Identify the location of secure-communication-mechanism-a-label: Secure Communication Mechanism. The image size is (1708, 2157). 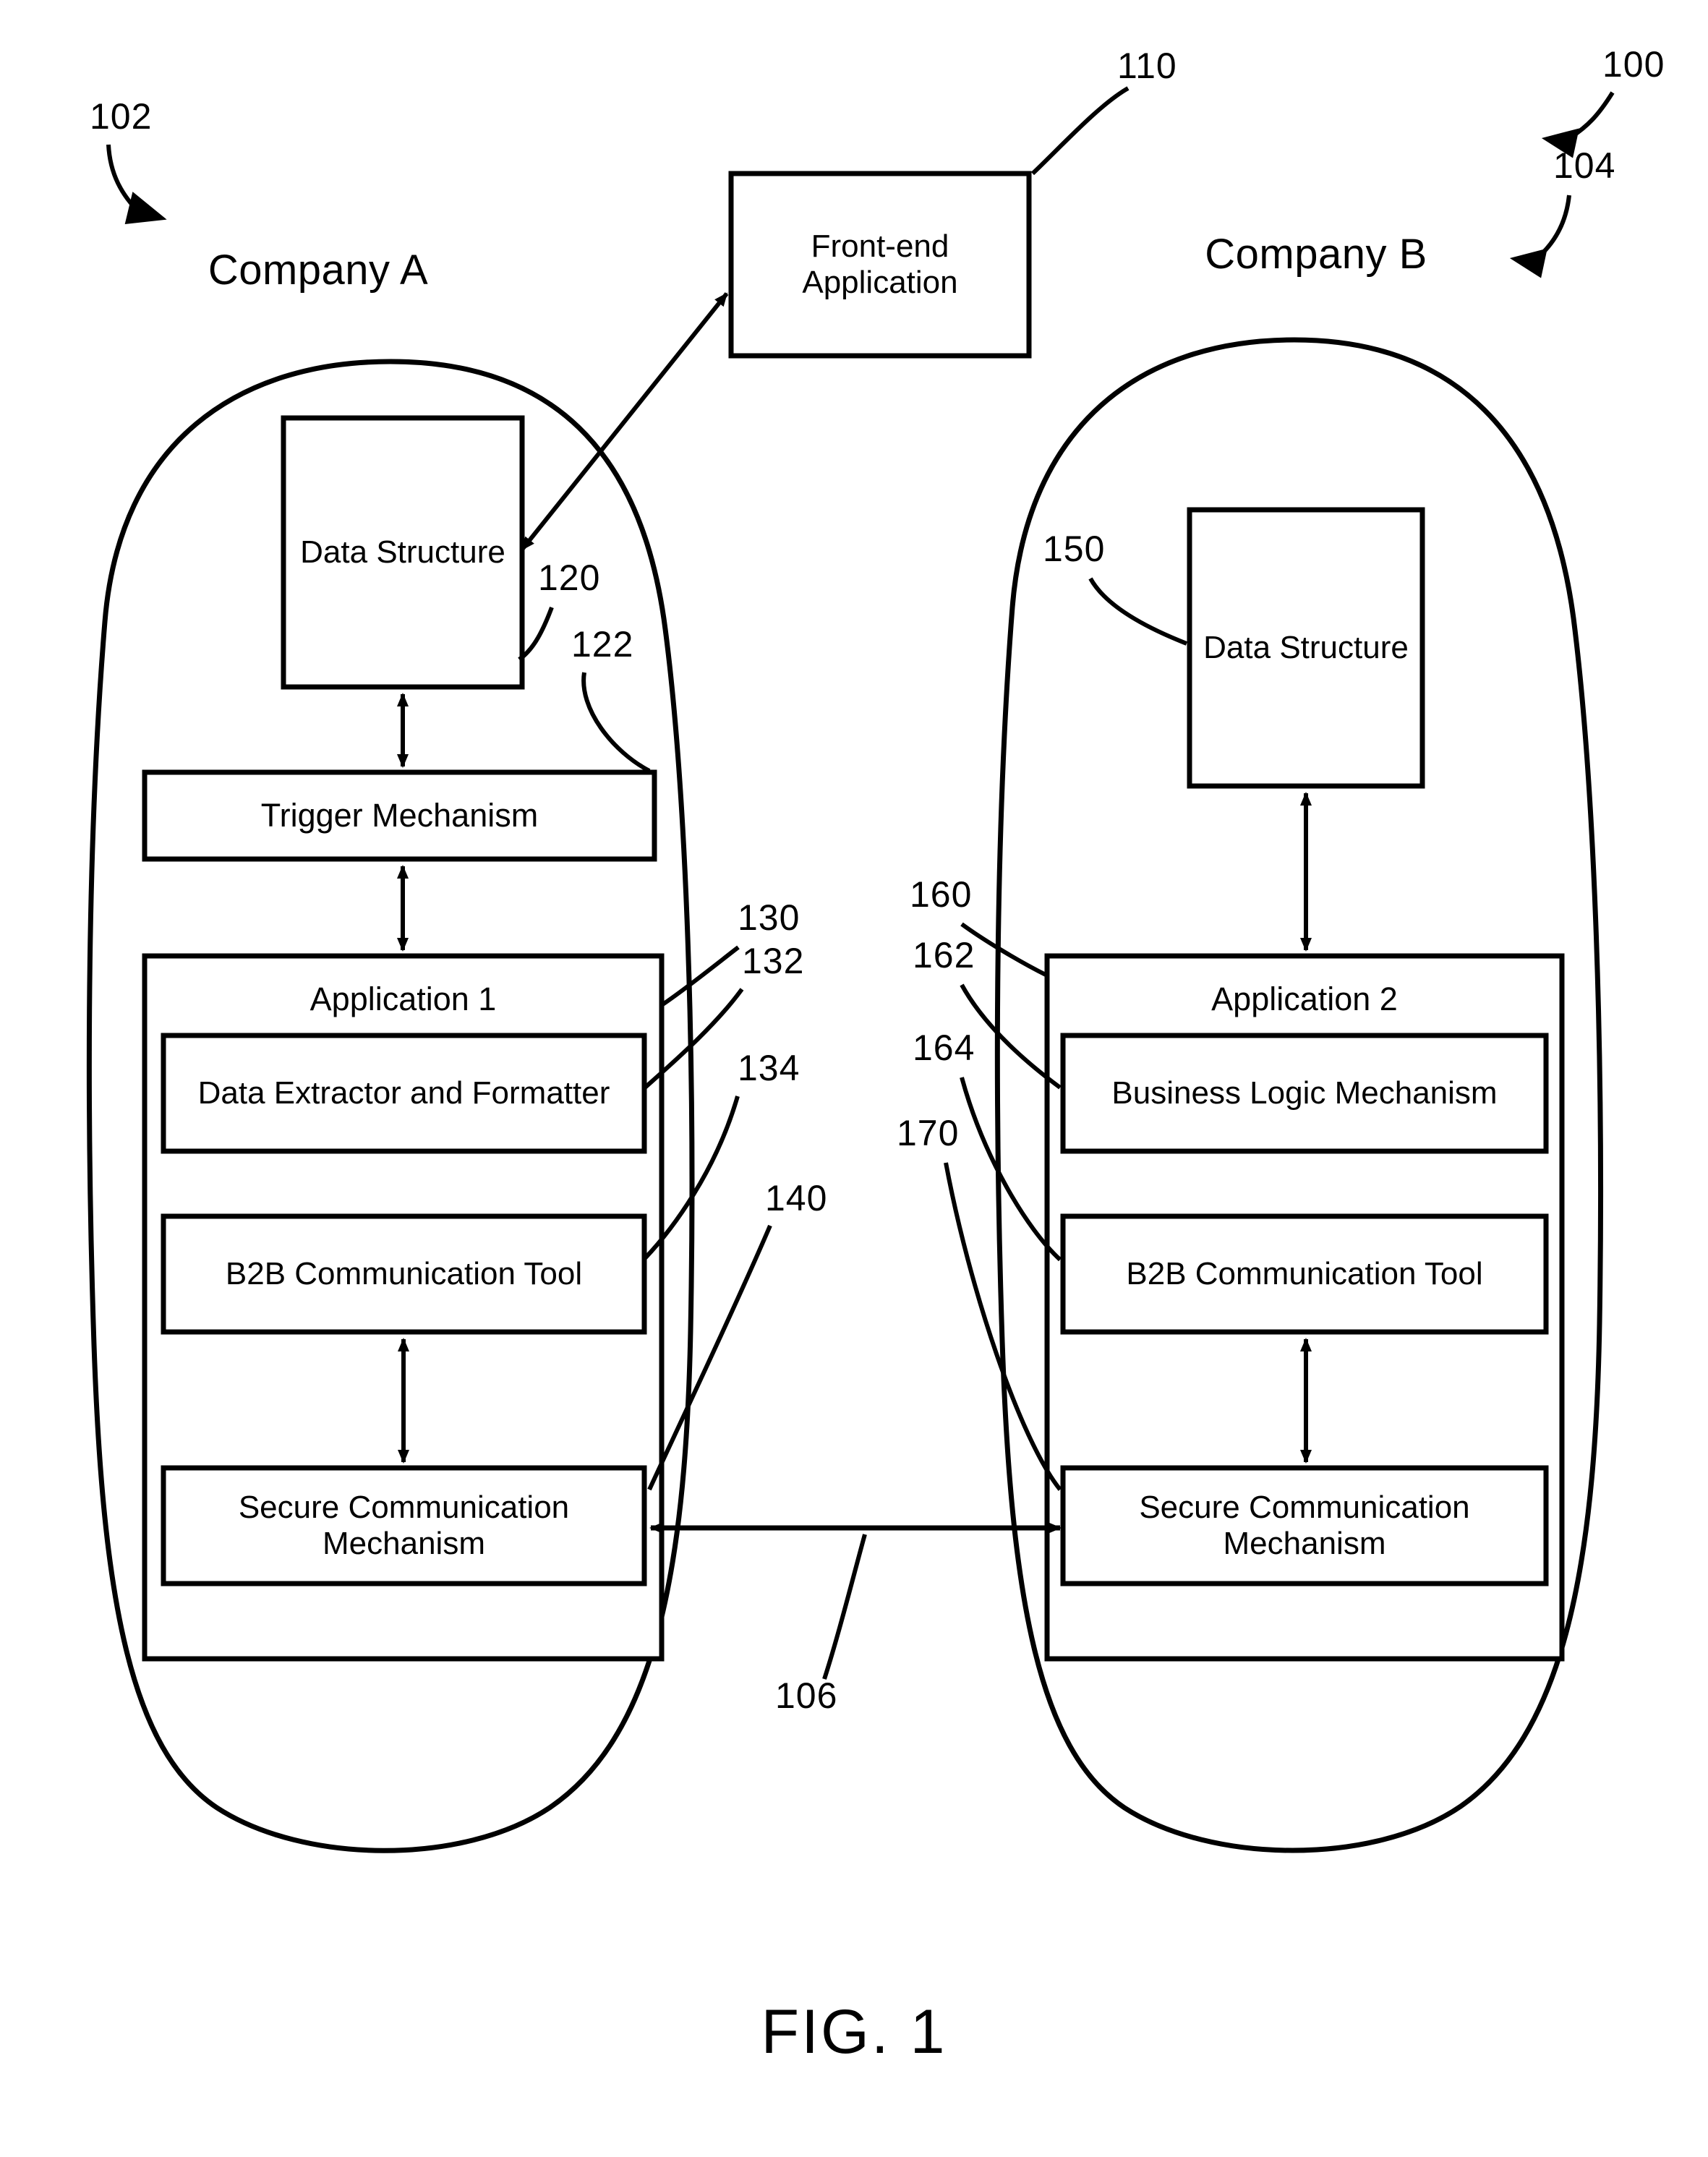
(404, 1525).